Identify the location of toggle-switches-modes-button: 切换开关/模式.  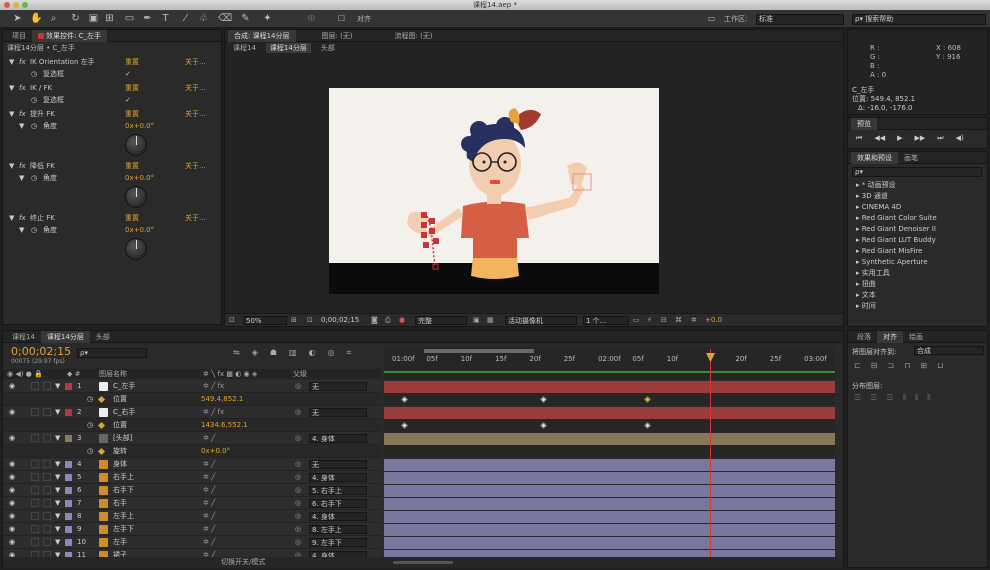
(243, 562).